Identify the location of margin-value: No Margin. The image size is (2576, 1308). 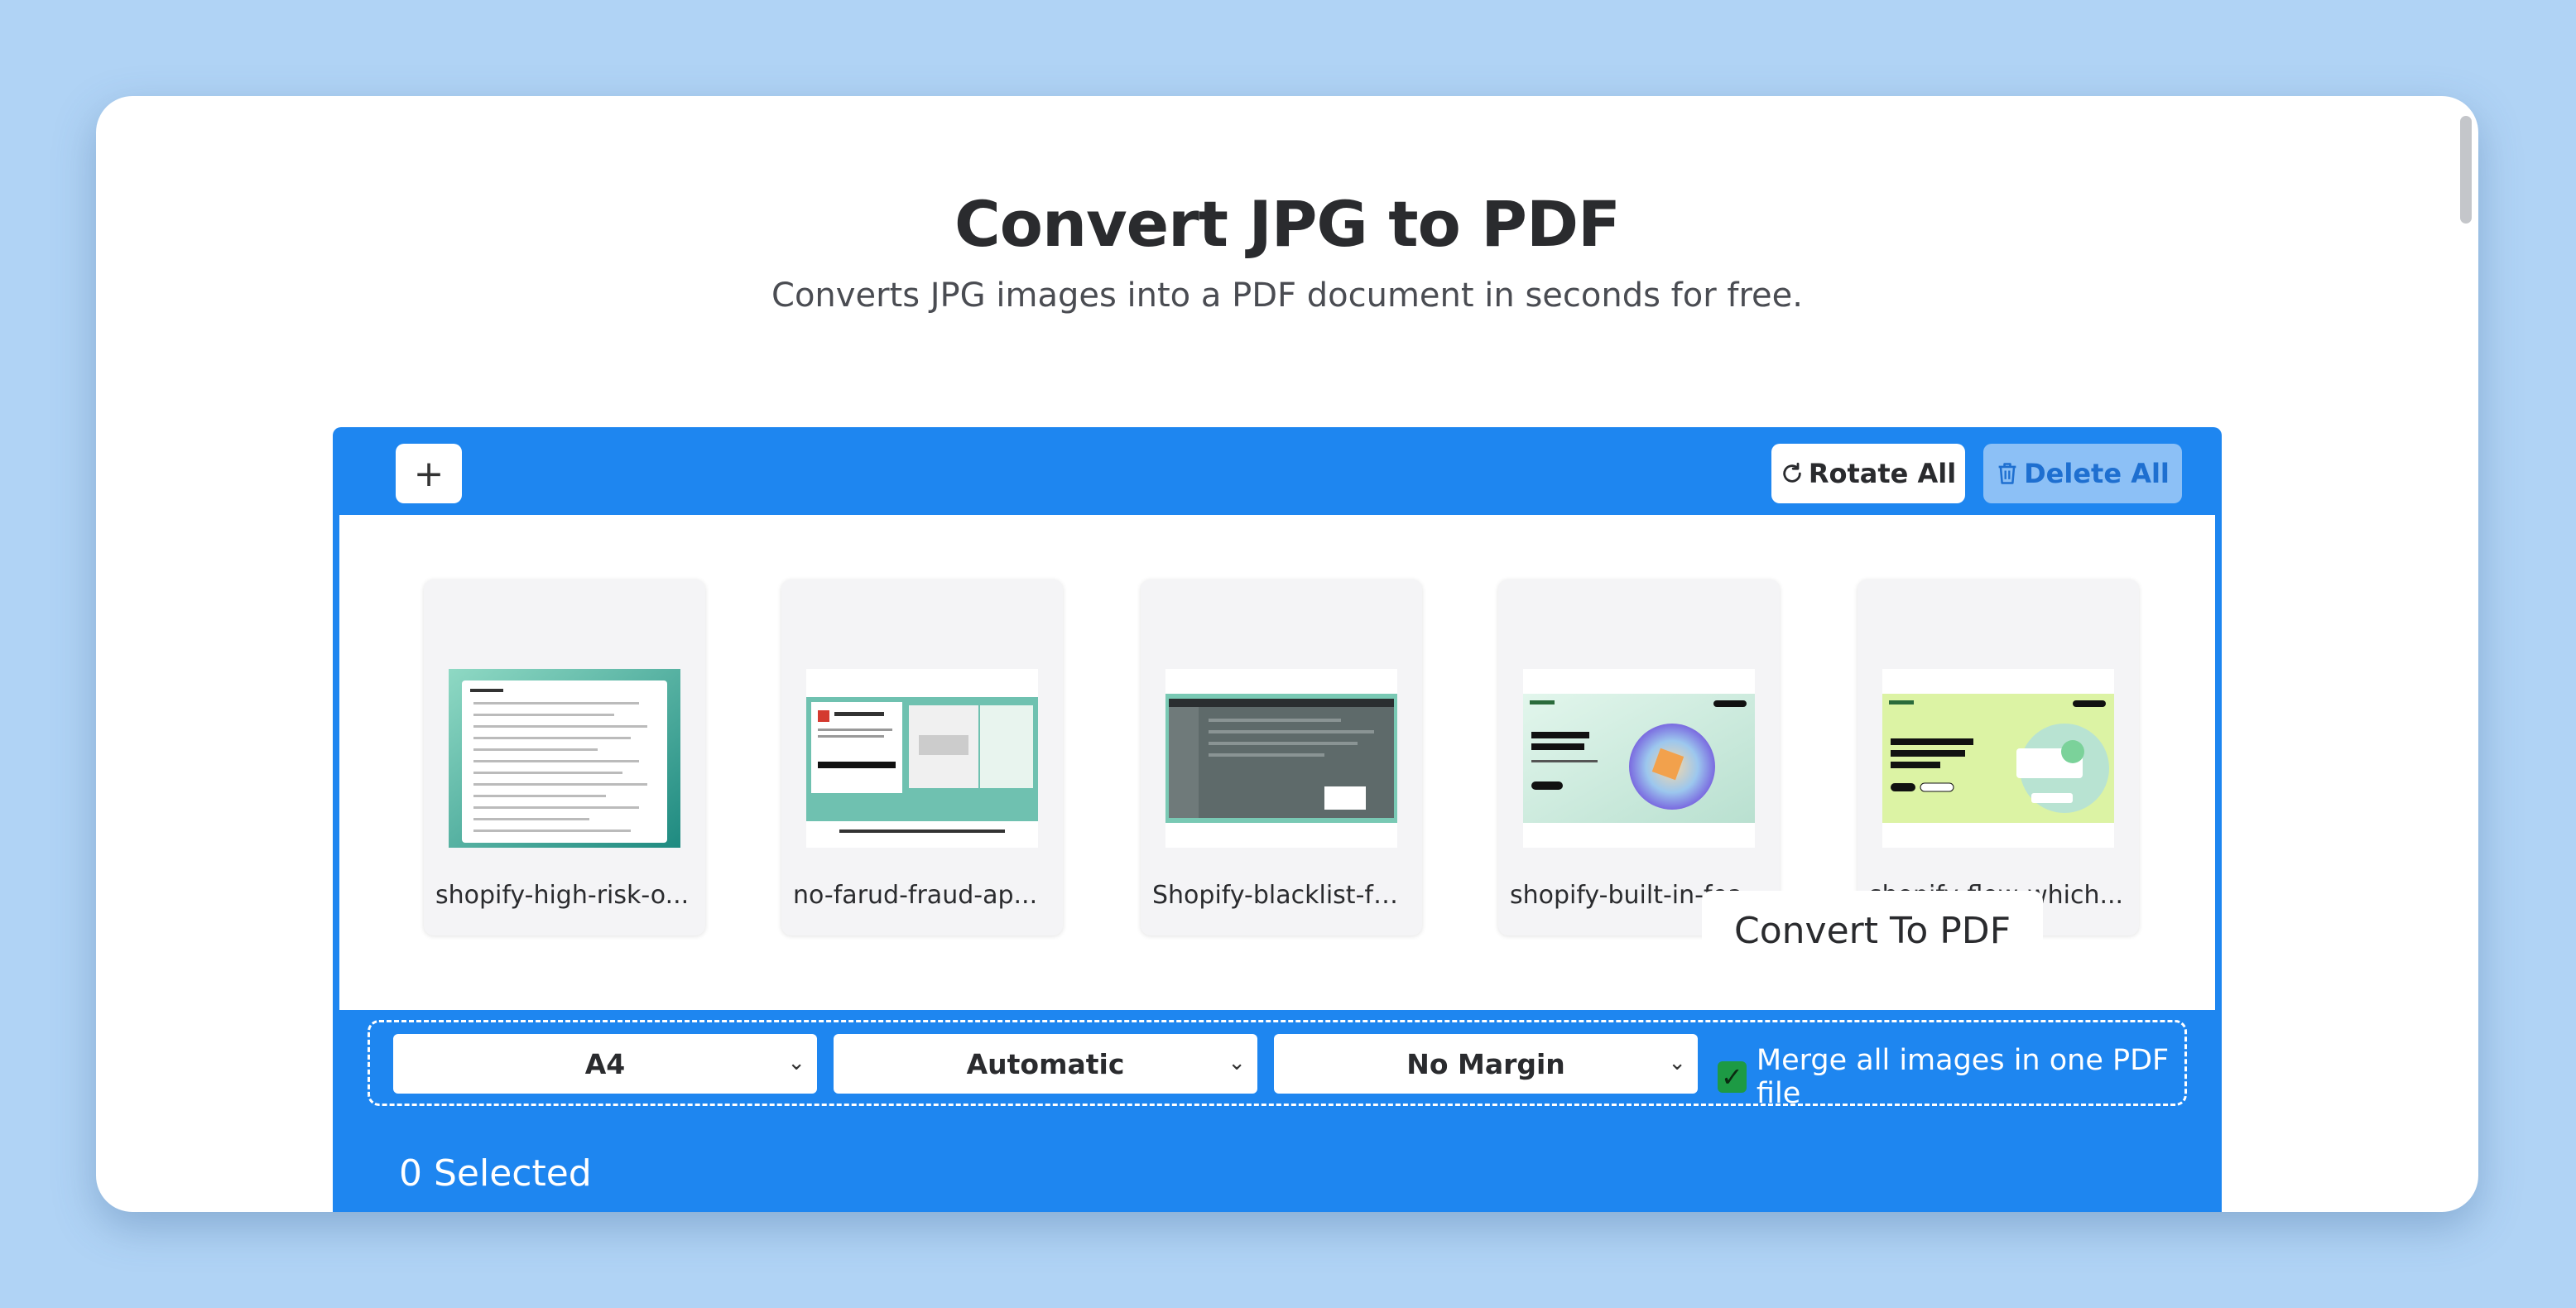
(1485, 1063).